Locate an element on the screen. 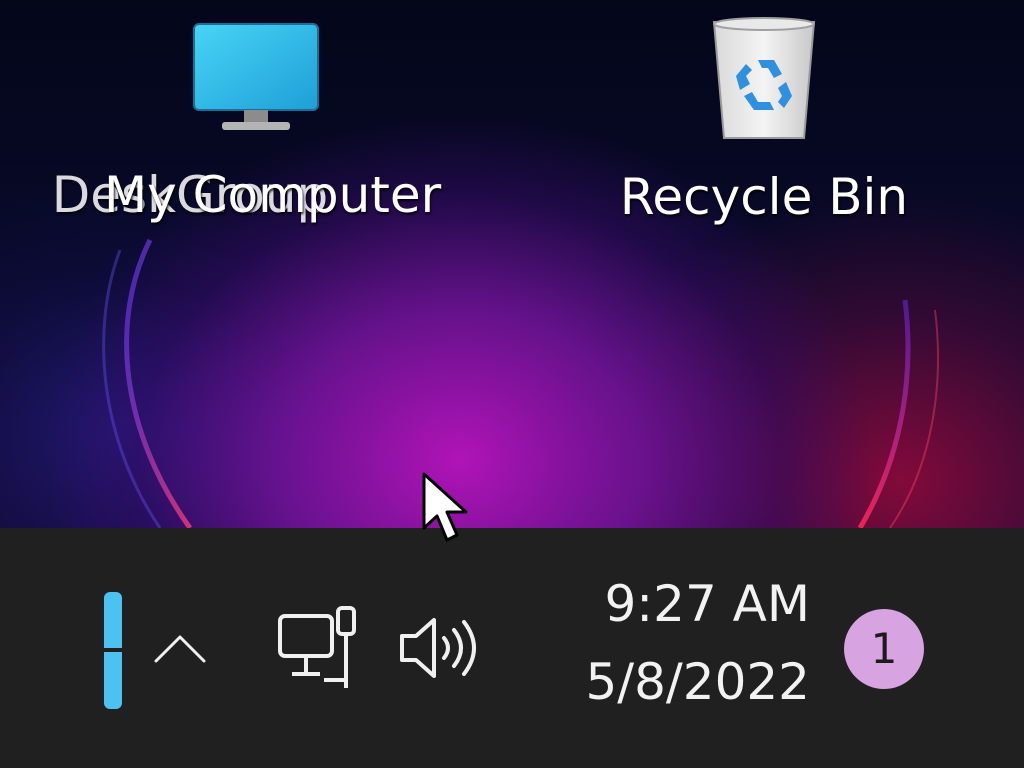 The height and width of the screenshot is (768, 1024). recycle-bin-icon is located at coordinates (764, 78).